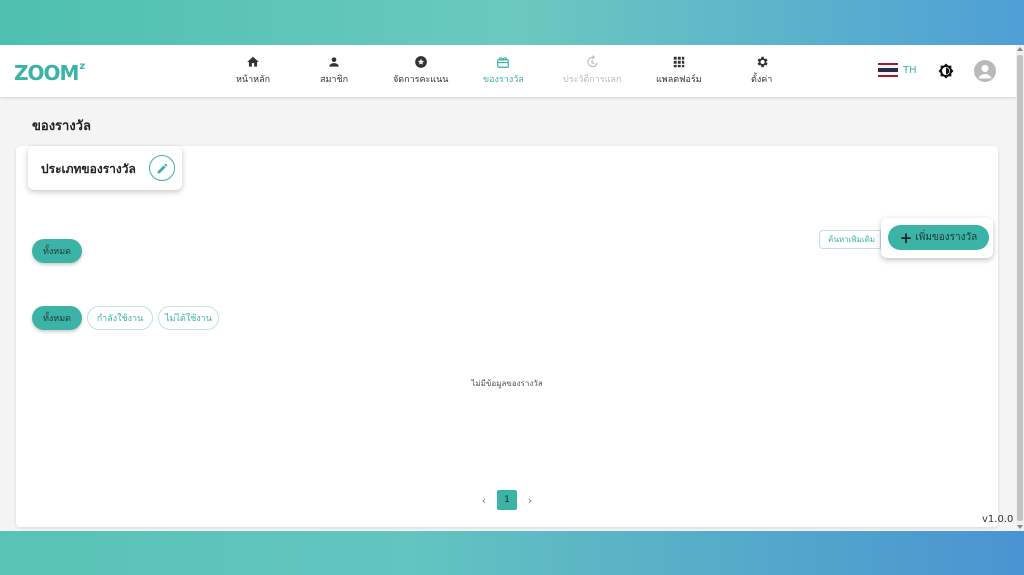 The width and height of the screenshot is (1024, 575). What do you see at coordinates (334, 62) in the screenshot?
I see `person-icon` at bounding box center [334, 62].